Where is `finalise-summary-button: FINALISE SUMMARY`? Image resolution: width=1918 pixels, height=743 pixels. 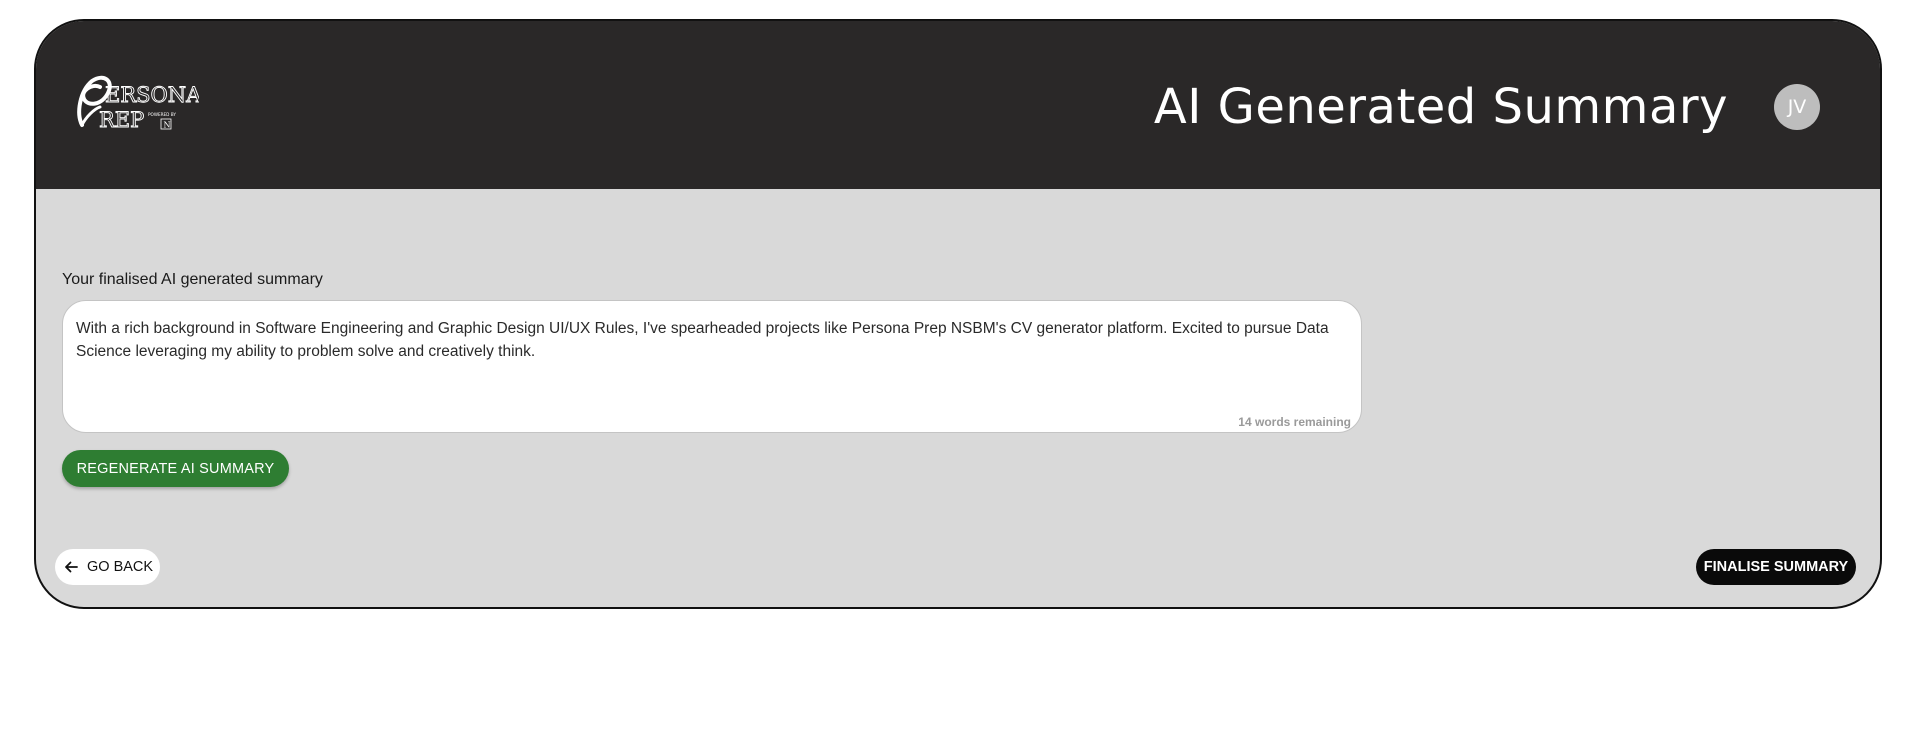 finalise-summary-button: FINALISE SUMMARY is located at coordinates (1776, 567).